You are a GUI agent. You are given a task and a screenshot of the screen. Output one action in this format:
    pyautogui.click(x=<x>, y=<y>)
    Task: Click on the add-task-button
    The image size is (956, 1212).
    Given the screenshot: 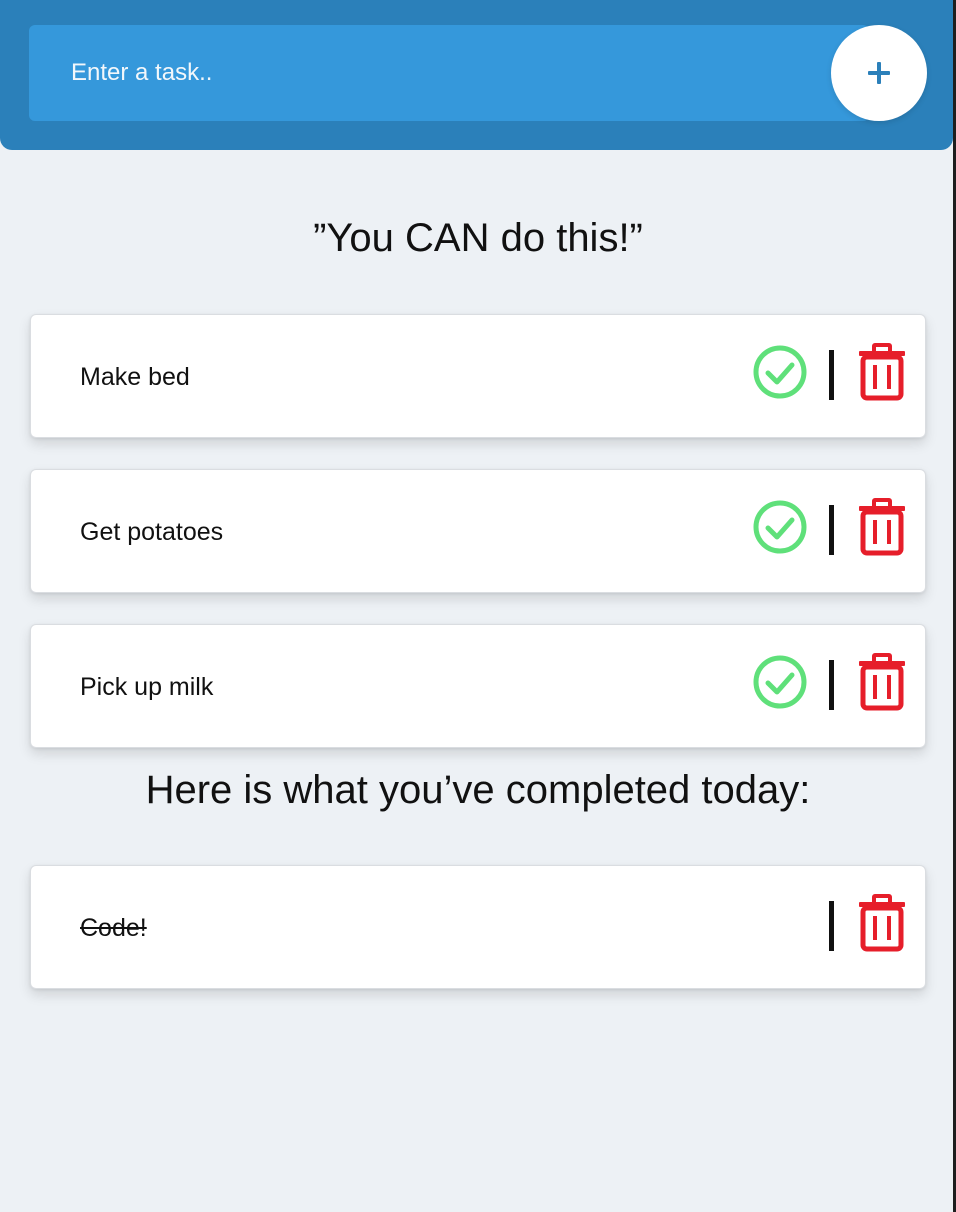 What is the action you would take?
    pyautogui.click(x=879, y=73)
    